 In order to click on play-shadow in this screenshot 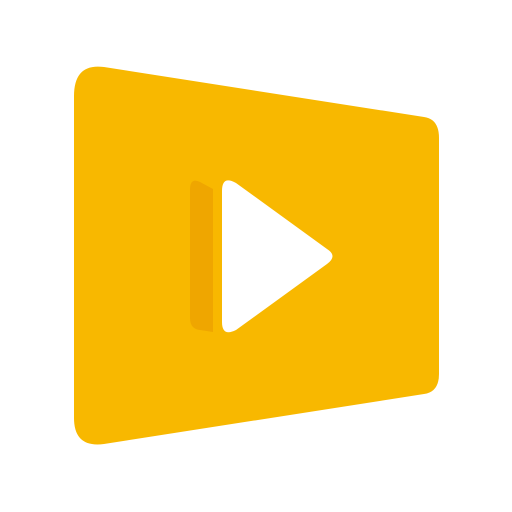, I will do `click(201, 256)`.